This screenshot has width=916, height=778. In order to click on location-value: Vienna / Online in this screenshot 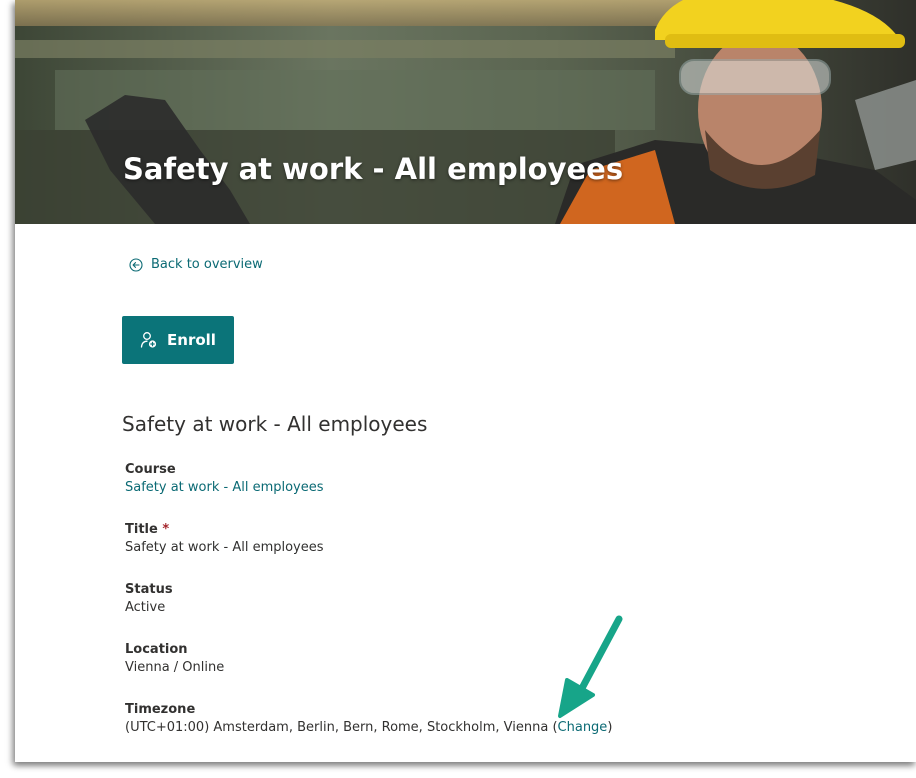, I will do `click(175, 667)`.